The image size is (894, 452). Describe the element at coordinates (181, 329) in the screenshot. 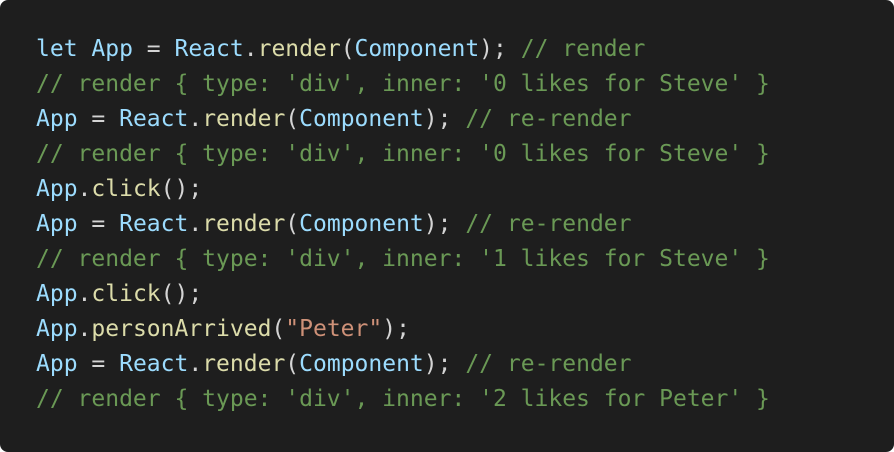

I see `function-token: personArrived` at that location.